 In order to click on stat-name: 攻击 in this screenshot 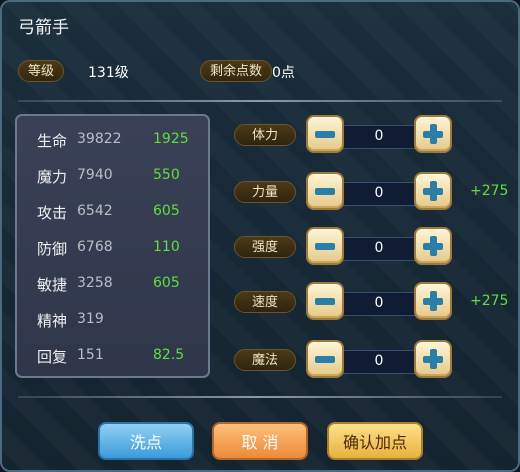, I will do `click(52, 213)`.